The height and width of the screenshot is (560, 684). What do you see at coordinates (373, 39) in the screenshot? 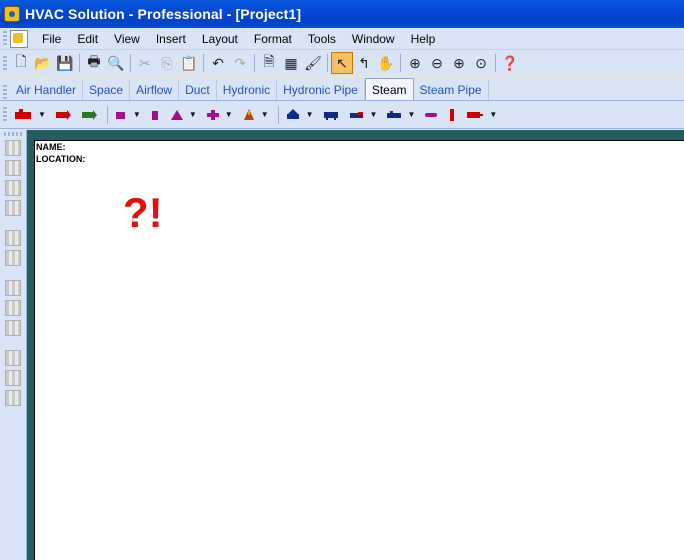
I see `menu-window: Window` at bounding box center [373, 39].